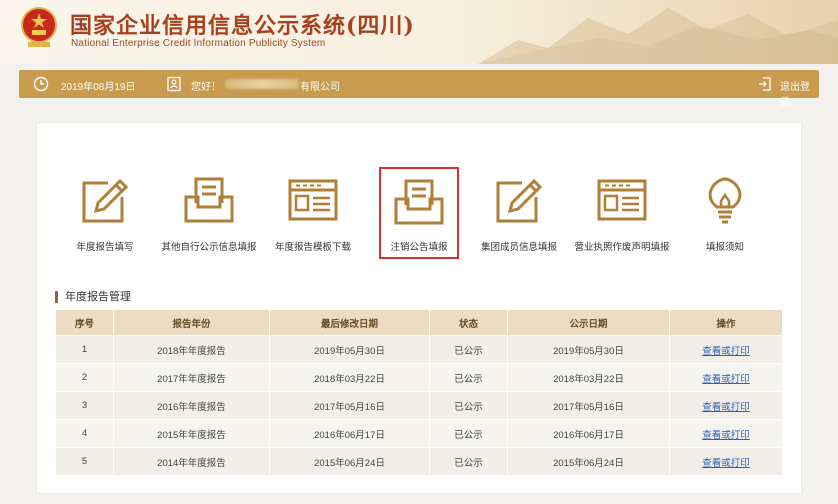 This screenshot has width=838, height=504. I want to click on logout-link: 退出登录, so click(799, 93).